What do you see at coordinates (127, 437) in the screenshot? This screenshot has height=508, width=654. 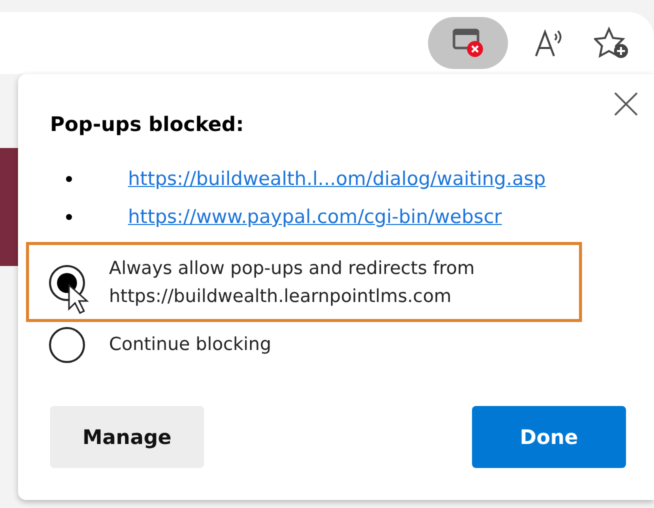 I see `manage-button: Manage` at bounding box center [127, 437].